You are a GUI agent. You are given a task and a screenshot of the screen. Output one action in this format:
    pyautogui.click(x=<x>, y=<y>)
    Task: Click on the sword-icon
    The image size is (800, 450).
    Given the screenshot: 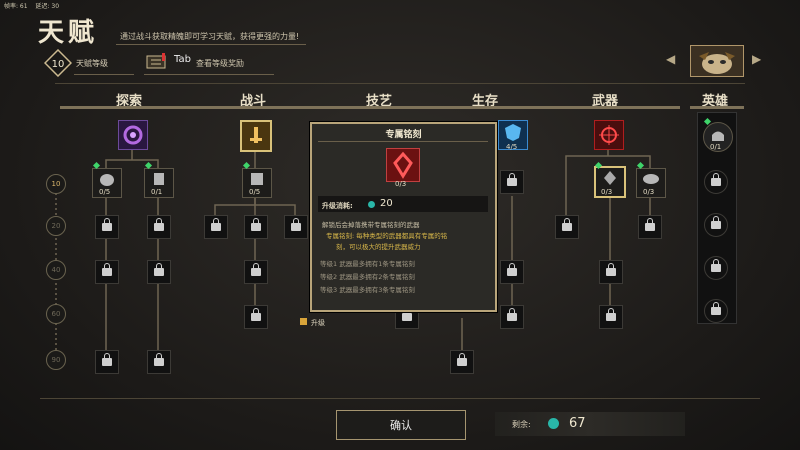 What is the action you would take?
    pyautogui.click(x=256, y=135)
    